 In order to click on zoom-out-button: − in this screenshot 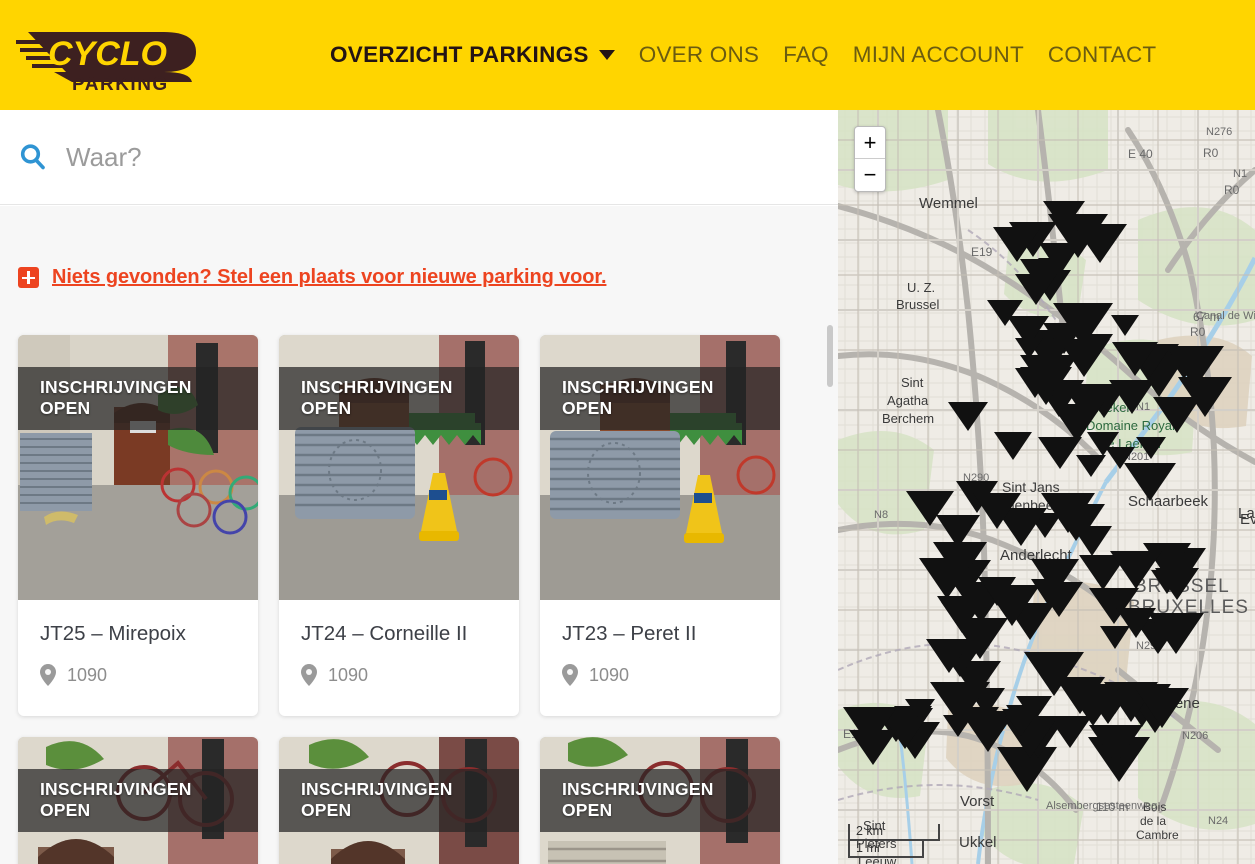, I will do `click(870, 175)`.